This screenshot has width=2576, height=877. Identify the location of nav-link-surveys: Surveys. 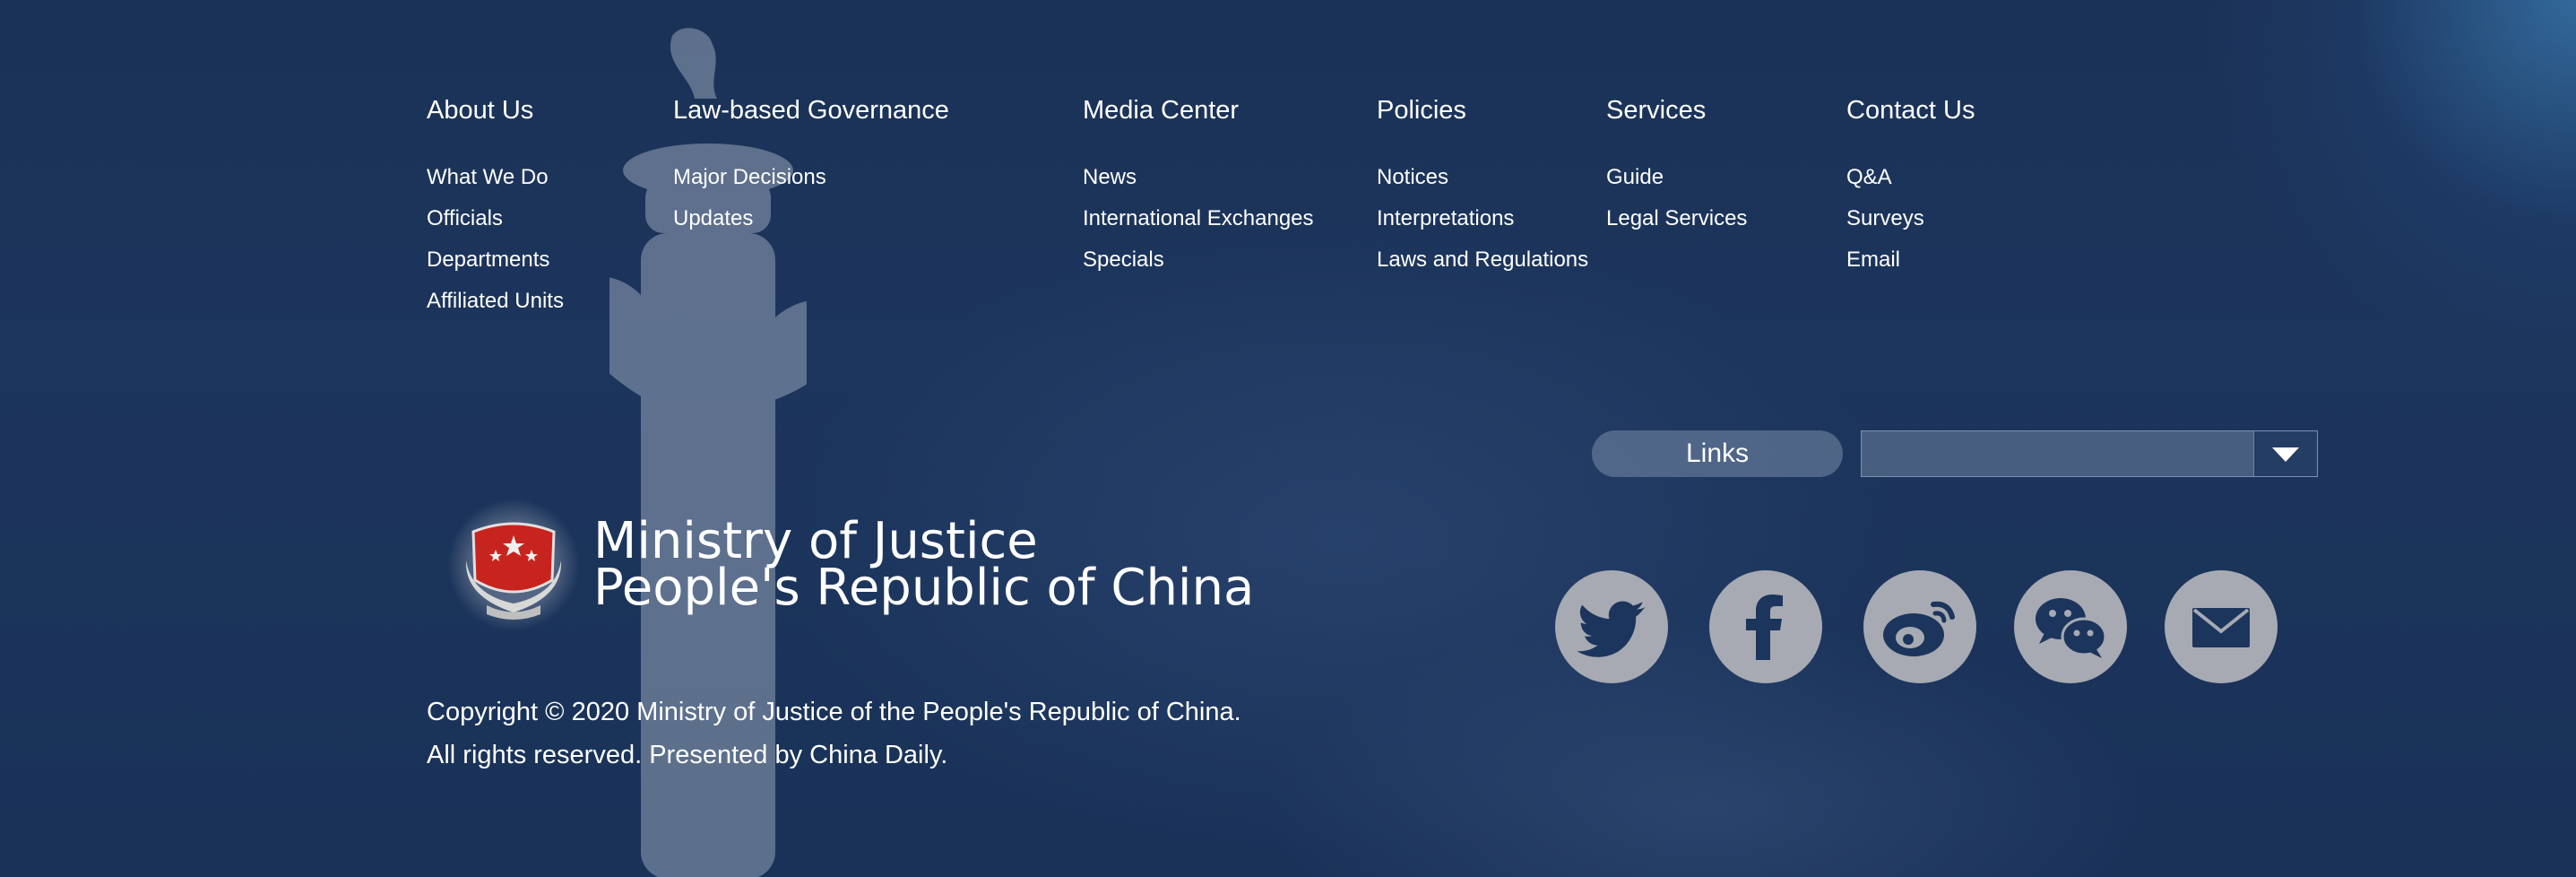
(1910, 218).